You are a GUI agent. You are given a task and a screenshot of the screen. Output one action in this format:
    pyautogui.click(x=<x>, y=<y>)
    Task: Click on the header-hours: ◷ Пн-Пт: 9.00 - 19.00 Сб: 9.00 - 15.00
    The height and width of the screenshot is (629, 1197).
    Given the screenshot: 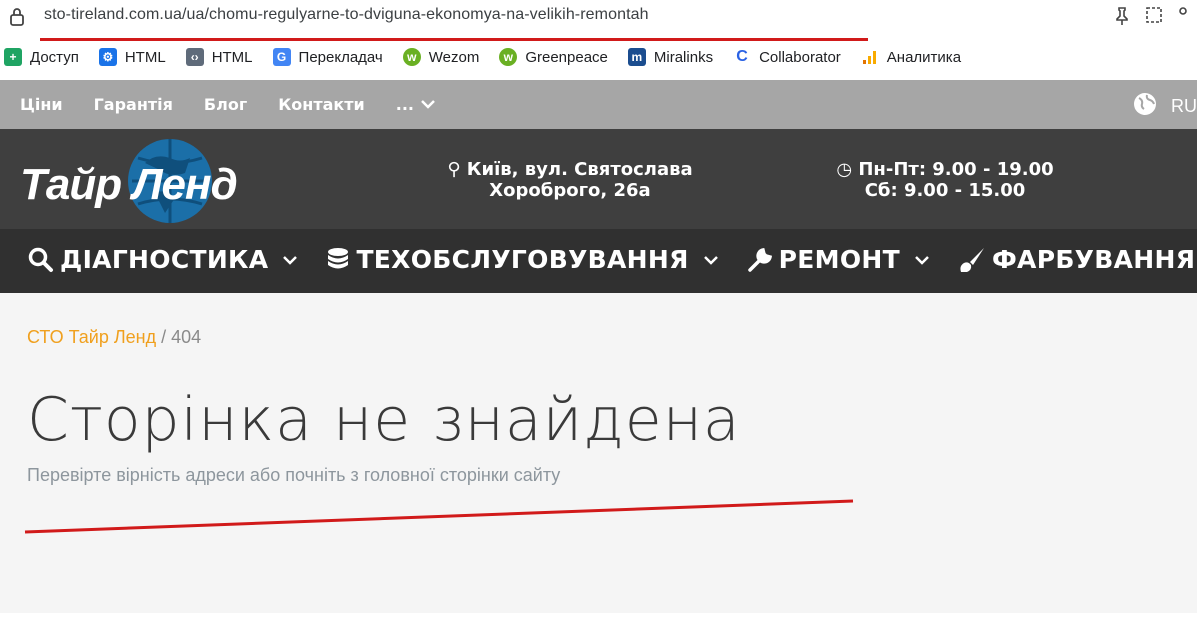 What is the action you would take?
    pyautogui.click(x=945, y=180)
    